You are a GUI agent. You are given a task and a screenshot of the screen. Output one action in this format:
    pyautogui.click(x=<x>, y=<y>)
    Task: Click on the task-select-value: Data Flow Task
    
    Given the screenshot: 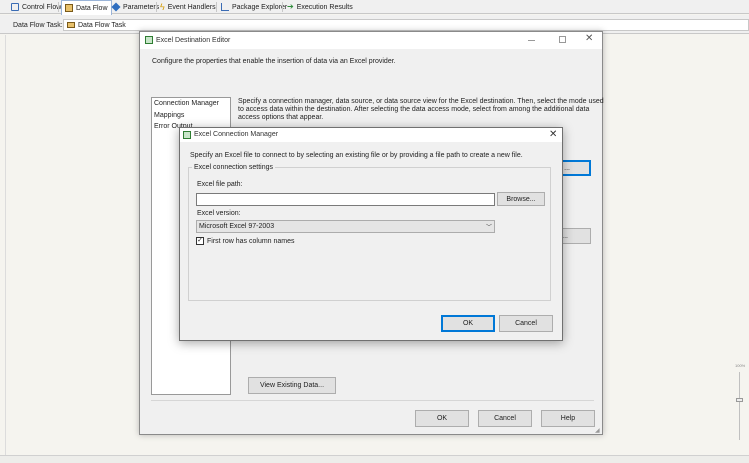 What is the action you would take?
    pyautogui.click(x=102, y=25)
    